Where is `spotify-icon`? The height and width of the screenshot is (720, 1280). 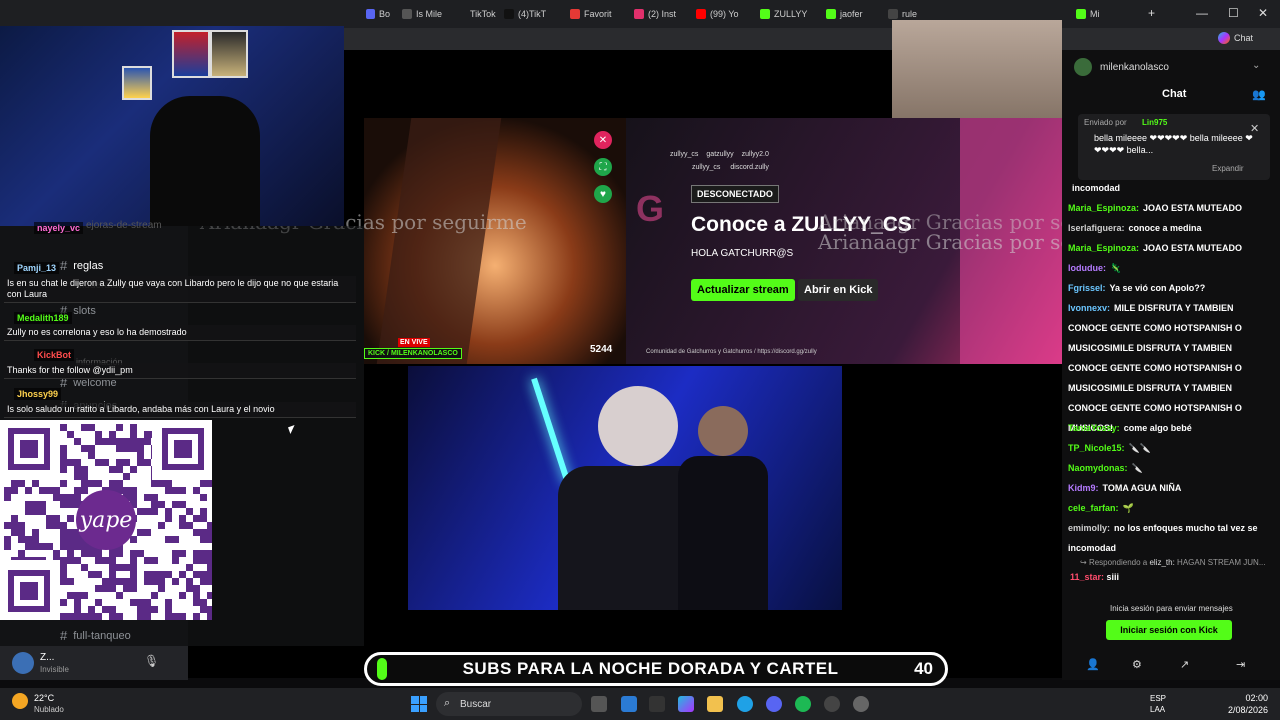 spotify-icon is located at coordinates (803, 704).